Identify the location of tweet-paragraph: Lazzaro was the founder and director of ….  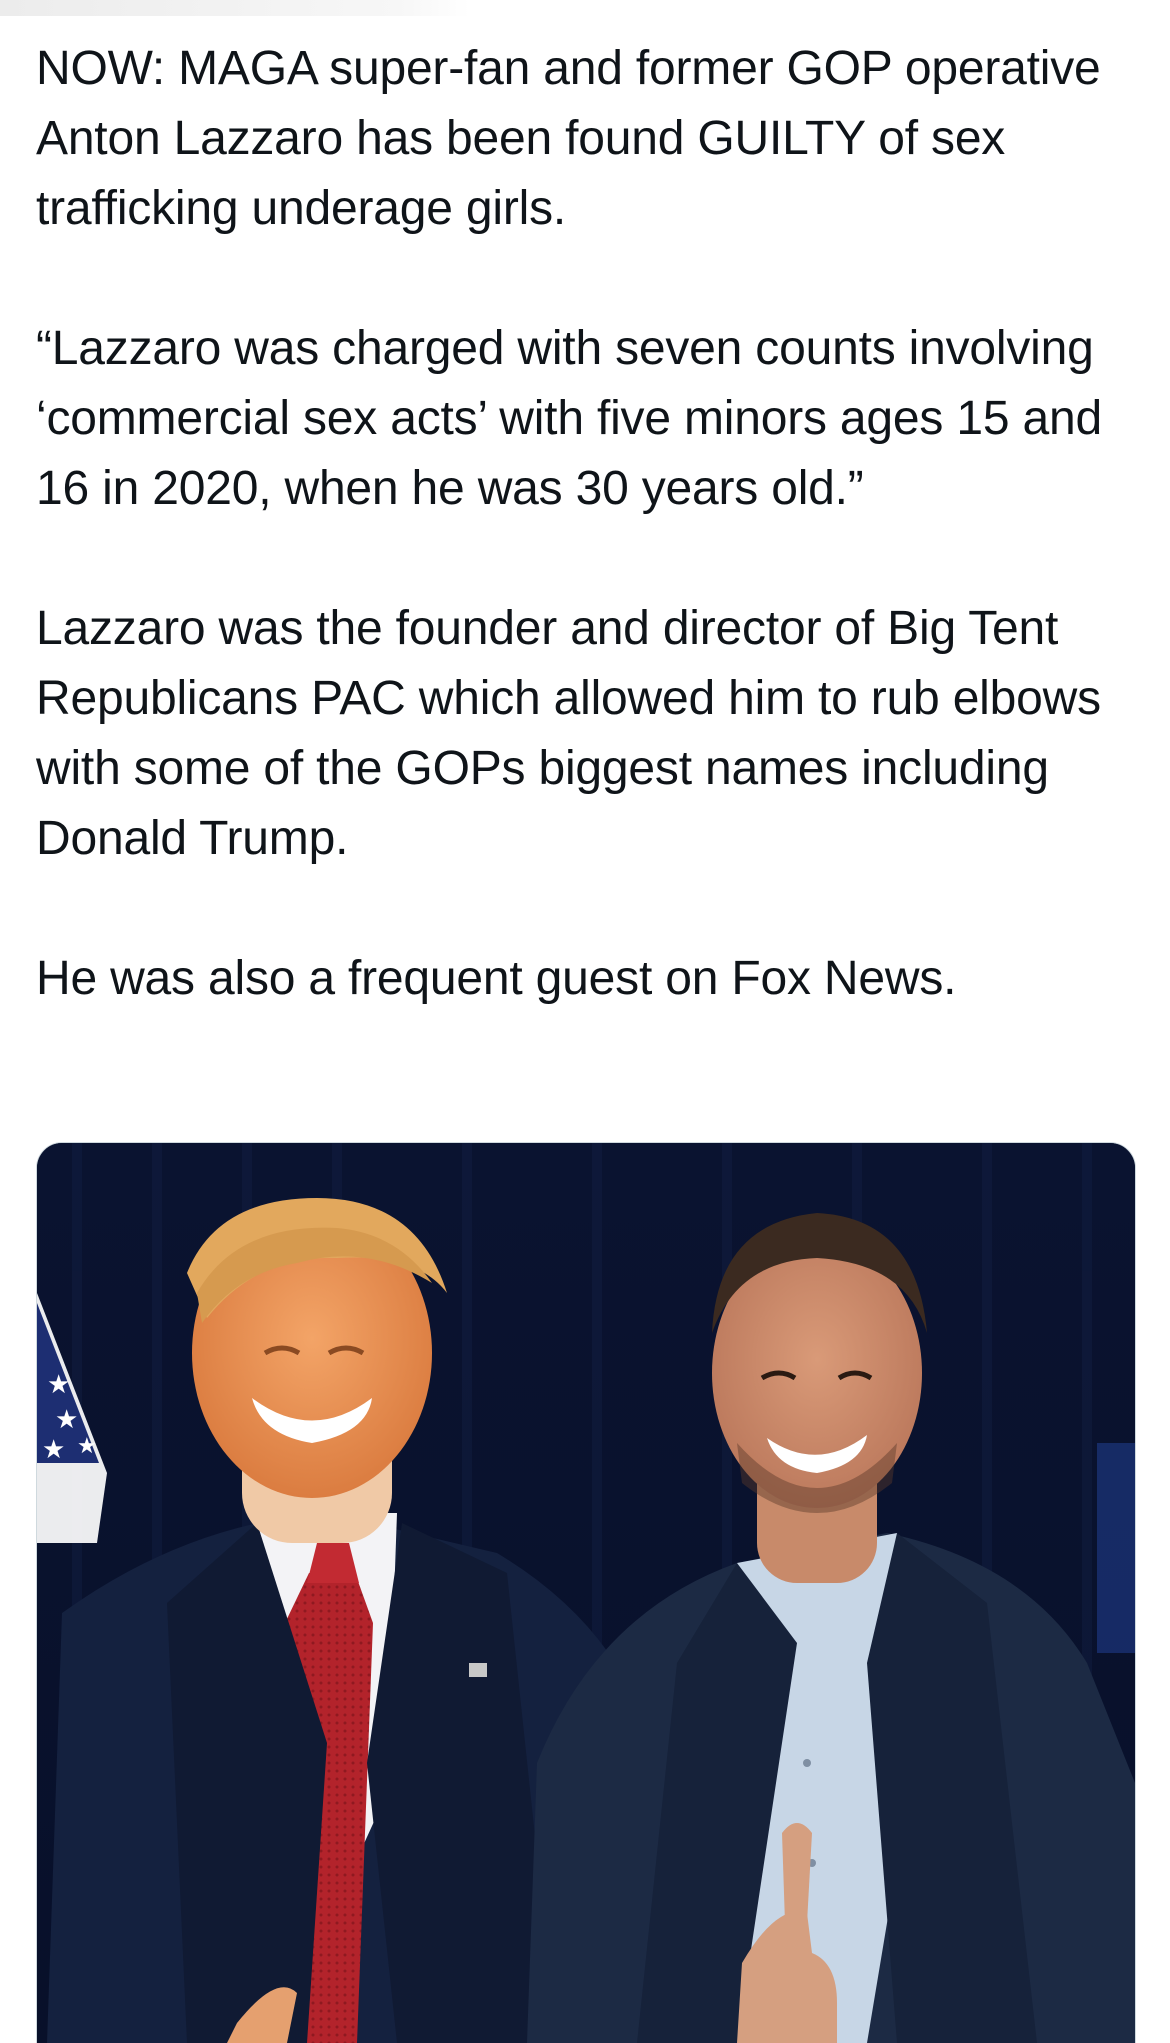
(568, 733).